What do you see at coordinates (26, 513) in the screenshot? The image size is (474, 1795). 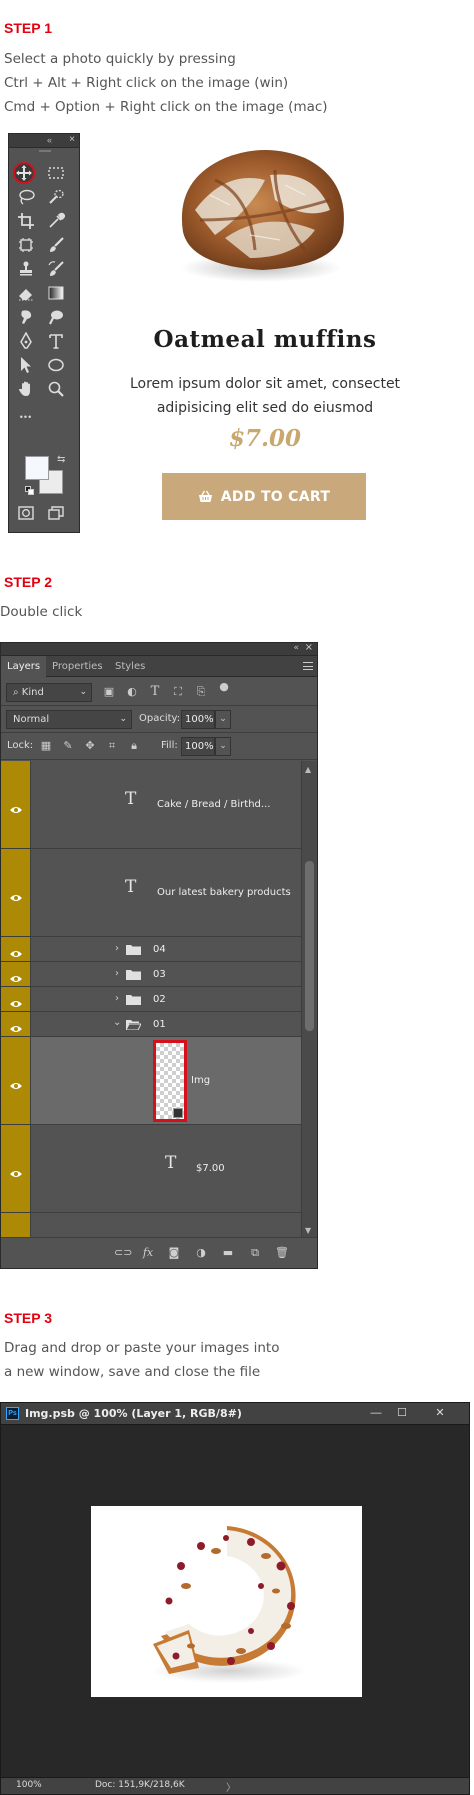 I see `quick-mask-icon` at bounding box center [26, 513].